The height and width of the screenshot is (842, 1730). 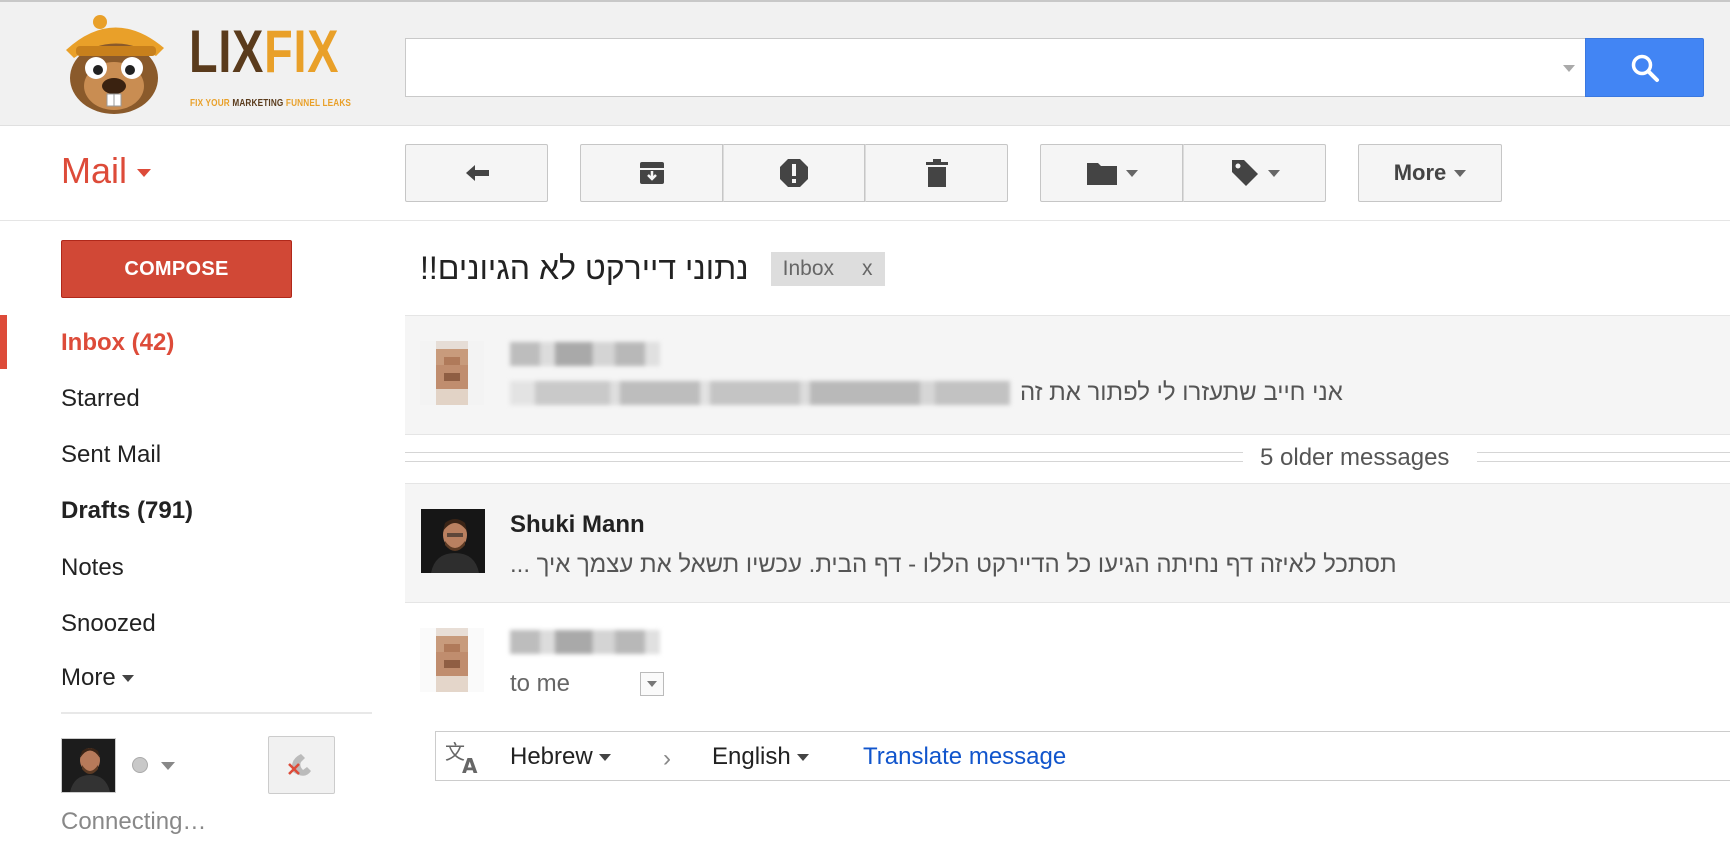 What do you see at coordinates (216, 713) in the screenshot?
I see `sidebar-divider` at bounding box center [216, 713].